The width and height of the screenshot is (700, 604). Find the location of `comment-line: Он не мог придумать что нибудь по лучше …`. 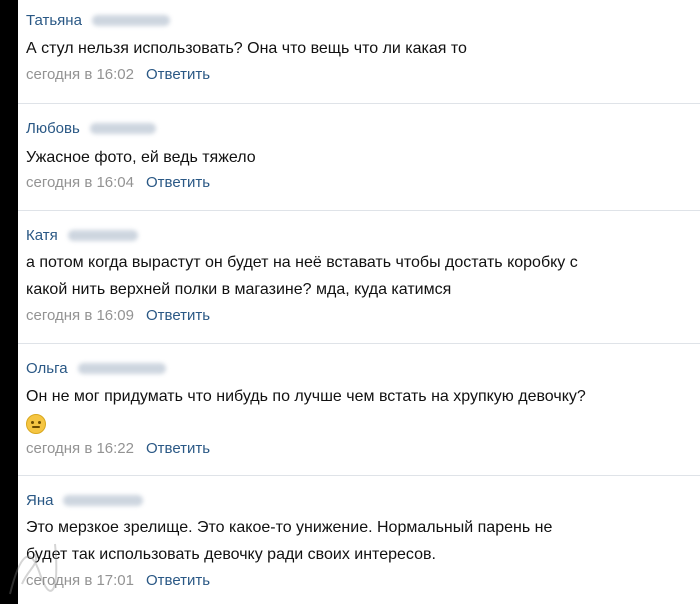

comment-line: Он не мог придумать что нибудь по лучше … is located at coordinates (306, 396).